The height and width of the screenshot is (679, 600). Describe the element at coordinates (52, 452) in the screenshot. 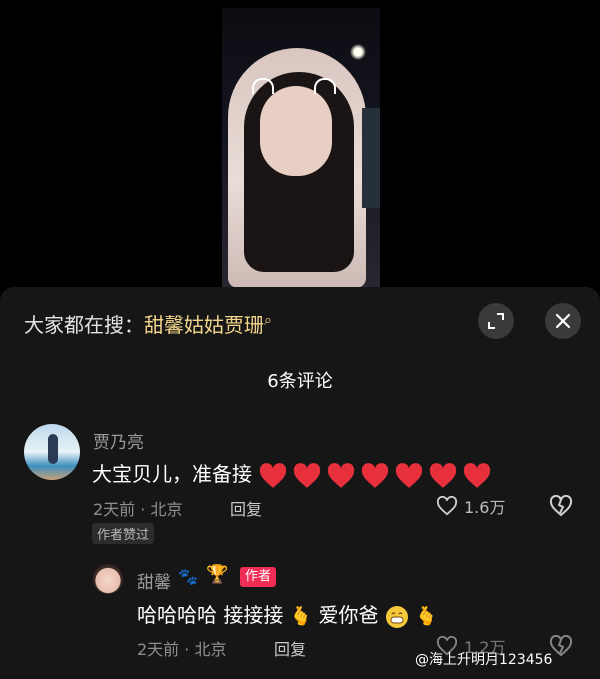

I see `avatar` at that location.